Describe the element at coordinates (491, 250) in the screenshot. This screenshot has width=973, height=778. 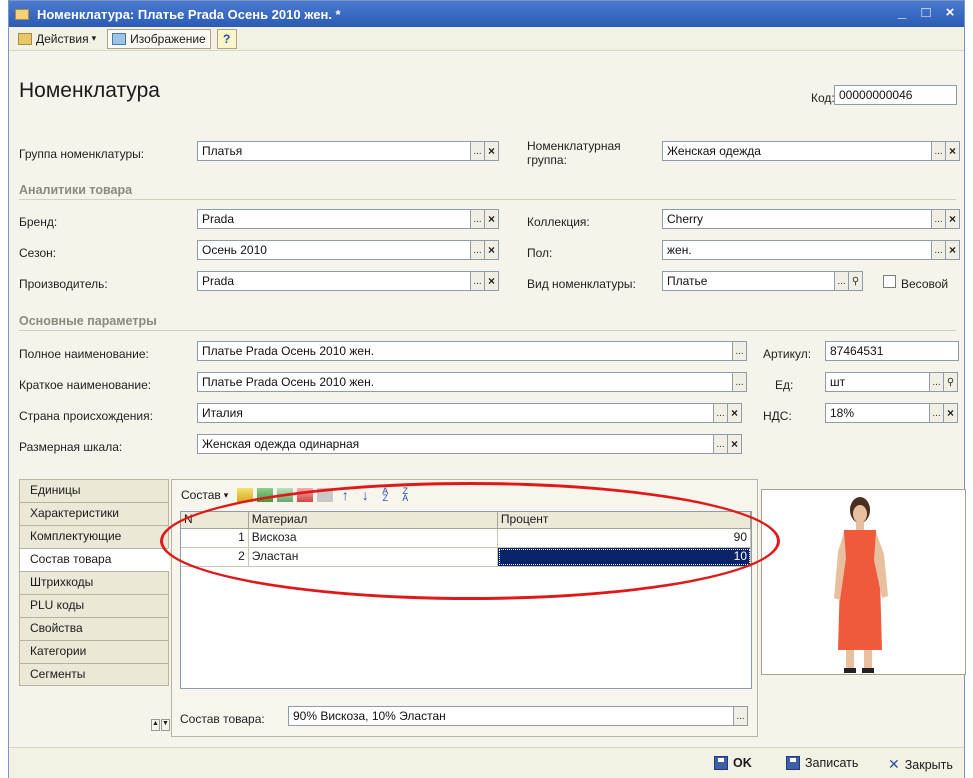
I see `season-clear-button: ×` at that location.